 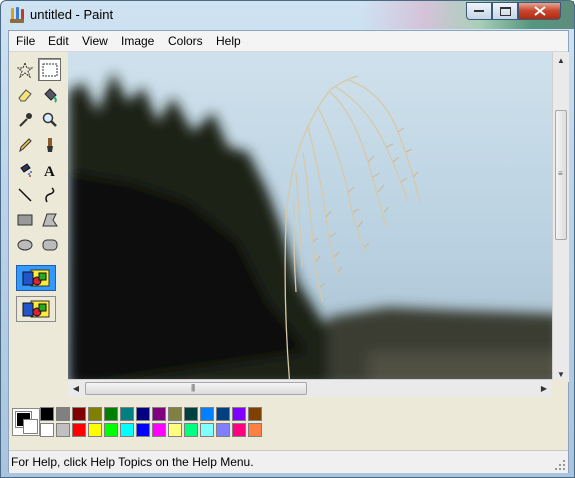 I want to click on rectangle-icon, so click(x=24, y=219).